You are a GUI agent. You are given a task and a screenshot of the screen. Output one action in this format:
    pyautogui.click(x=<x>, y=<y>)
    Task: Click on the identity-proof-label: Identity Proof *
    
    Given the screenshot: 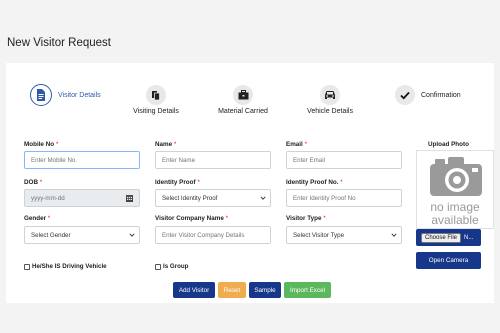 What is the action you would take?
    pyautogui.click(x=177, y=182)
    